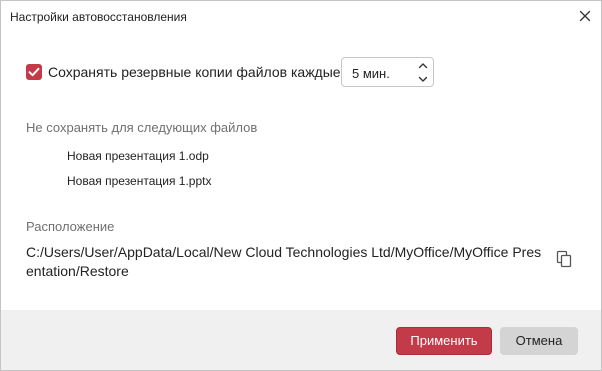 The width and height of the screenshot is (602, 371). I want to click on interval-decrease-button, so click(423, 79).